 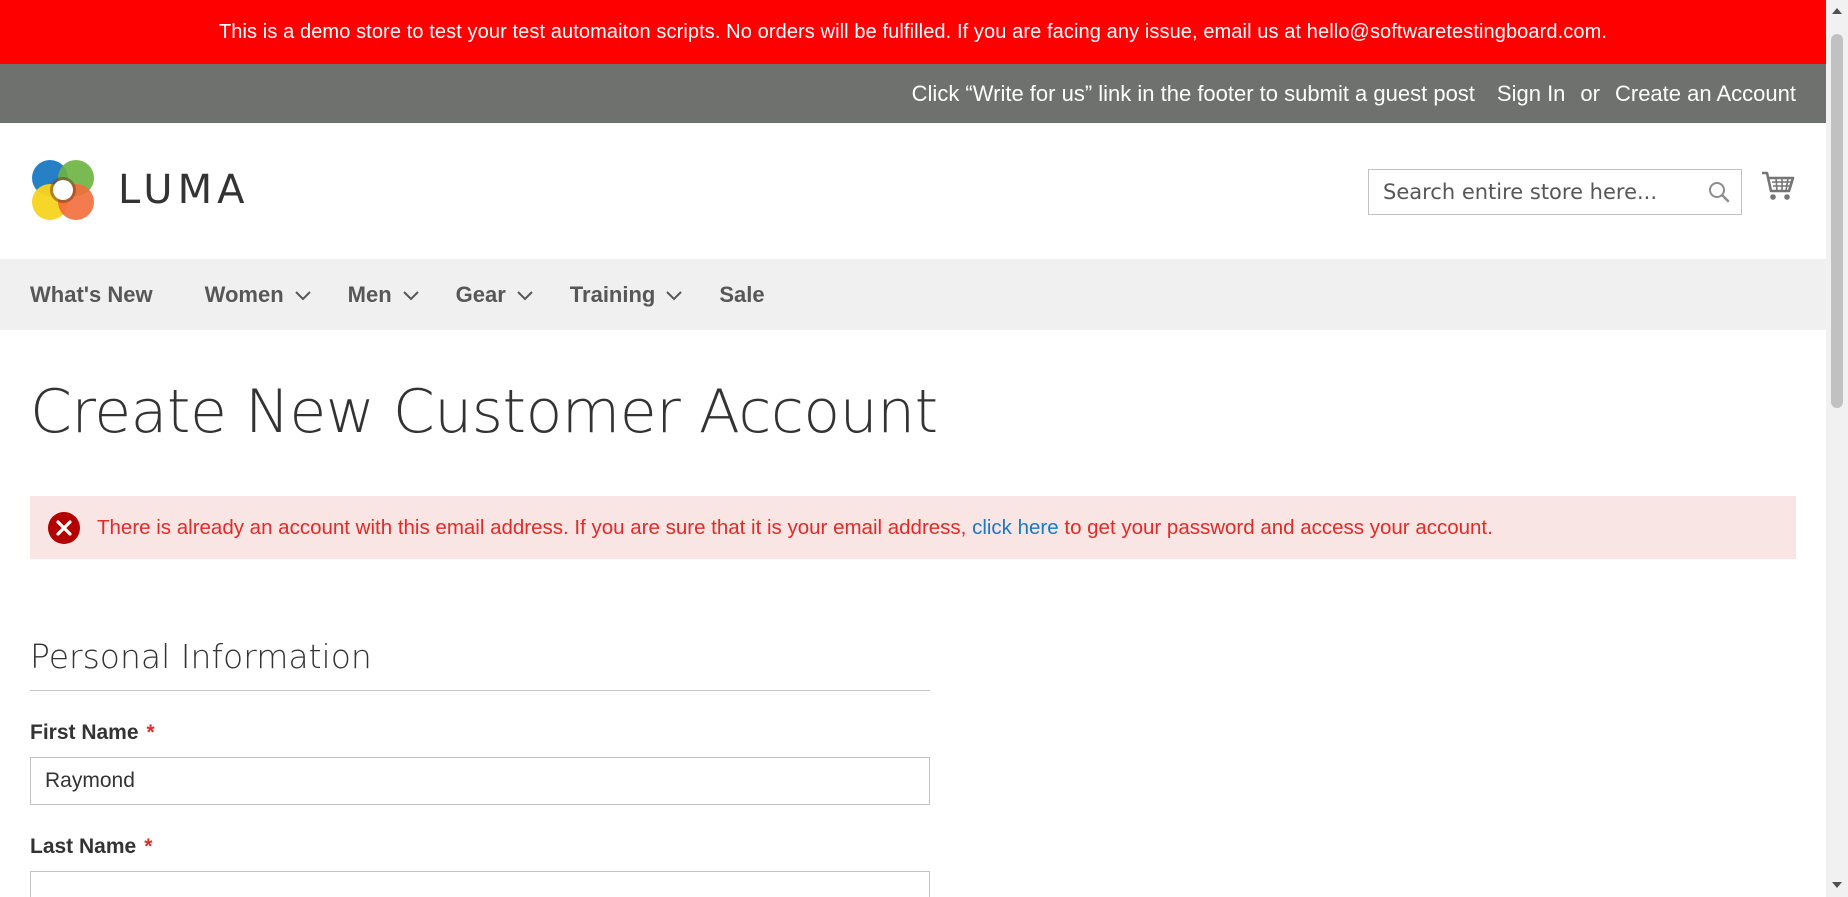 What do you see at coordinates (913, 847) in the screenshot?
I see `last-name-label: Last Name *` at bounding box center [913, 847].